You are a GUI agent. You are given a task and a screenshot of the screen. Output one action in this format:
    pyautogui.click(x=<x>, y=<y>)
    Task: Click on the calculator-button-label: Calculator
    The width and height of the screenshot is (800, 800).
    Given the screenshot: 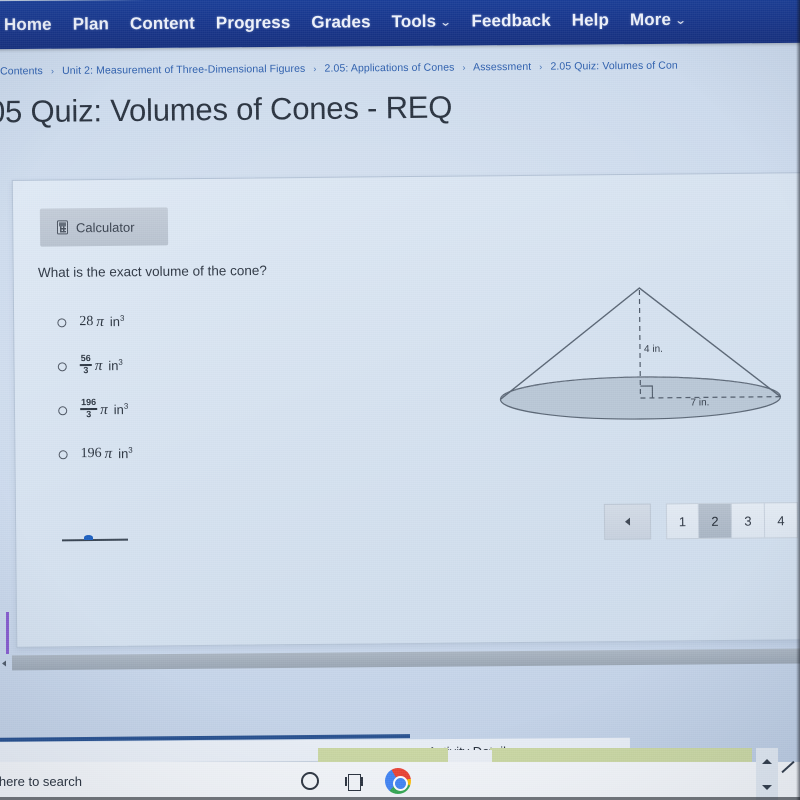 What is the action you would take?
    pyautogui.click(x=105, y=227)
    